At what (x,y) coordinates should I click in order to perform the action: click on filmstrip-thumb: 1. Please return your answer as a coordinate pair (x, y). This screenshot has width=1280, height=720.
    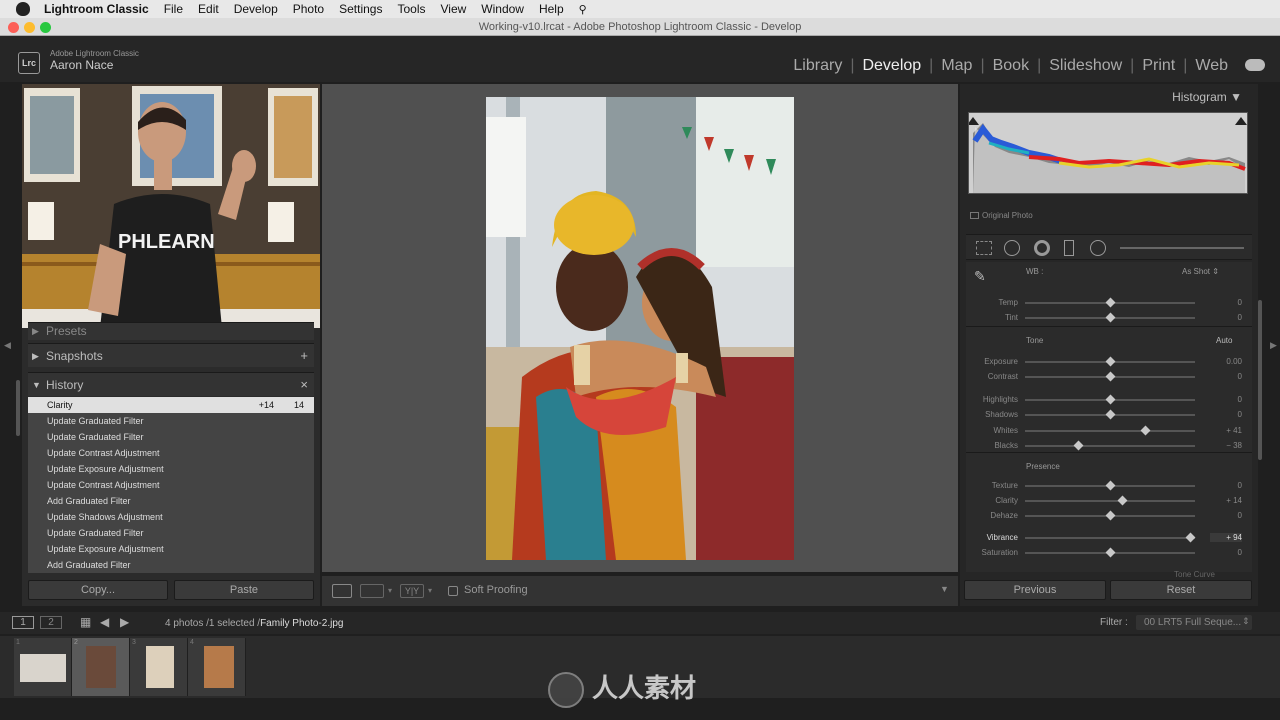
    Looking at the image, I should click on (43, 667).